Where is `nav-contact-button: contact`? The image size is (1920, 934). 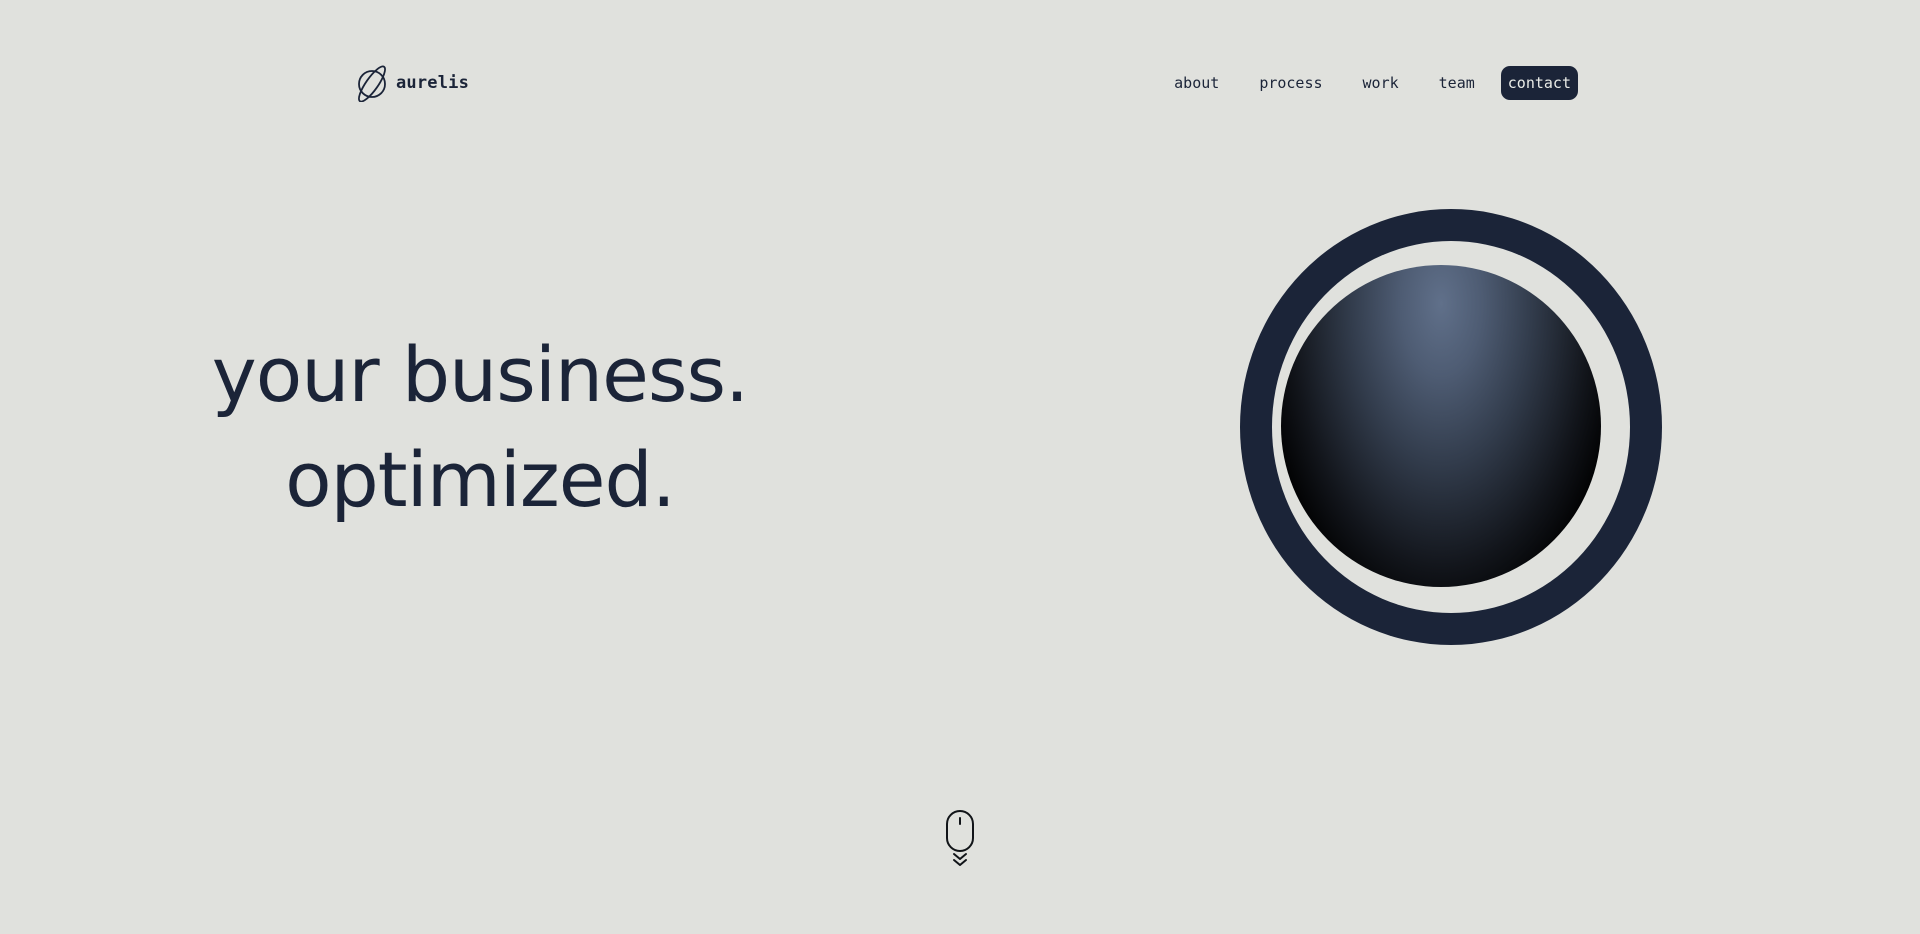
nav-contact-button: contact is located at coordinates (1539, 83).